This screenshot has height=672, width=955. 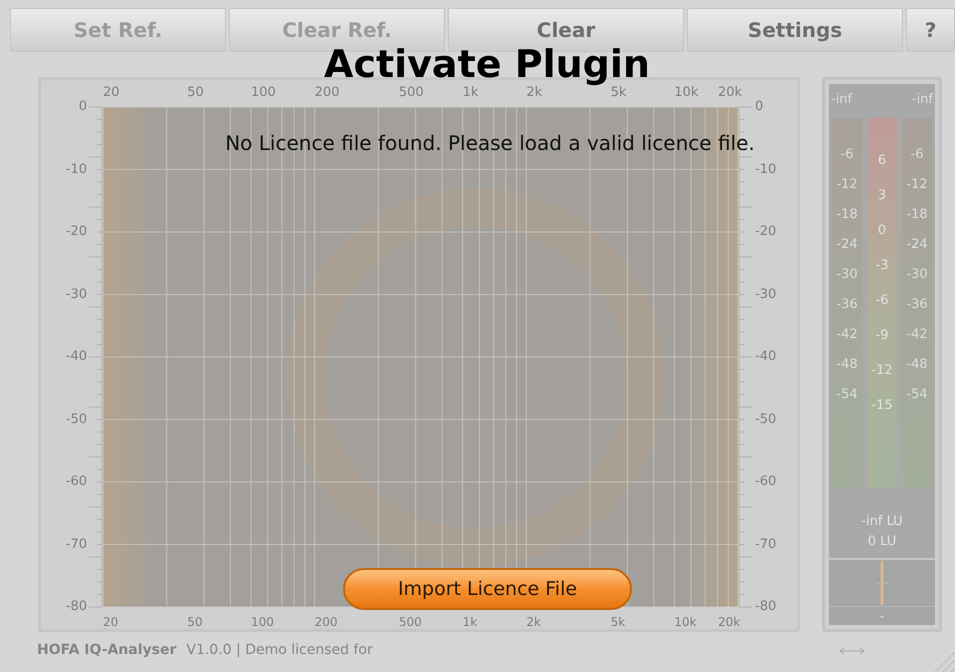 I want to click on lower-readout: -, so click(x=882, y=616).